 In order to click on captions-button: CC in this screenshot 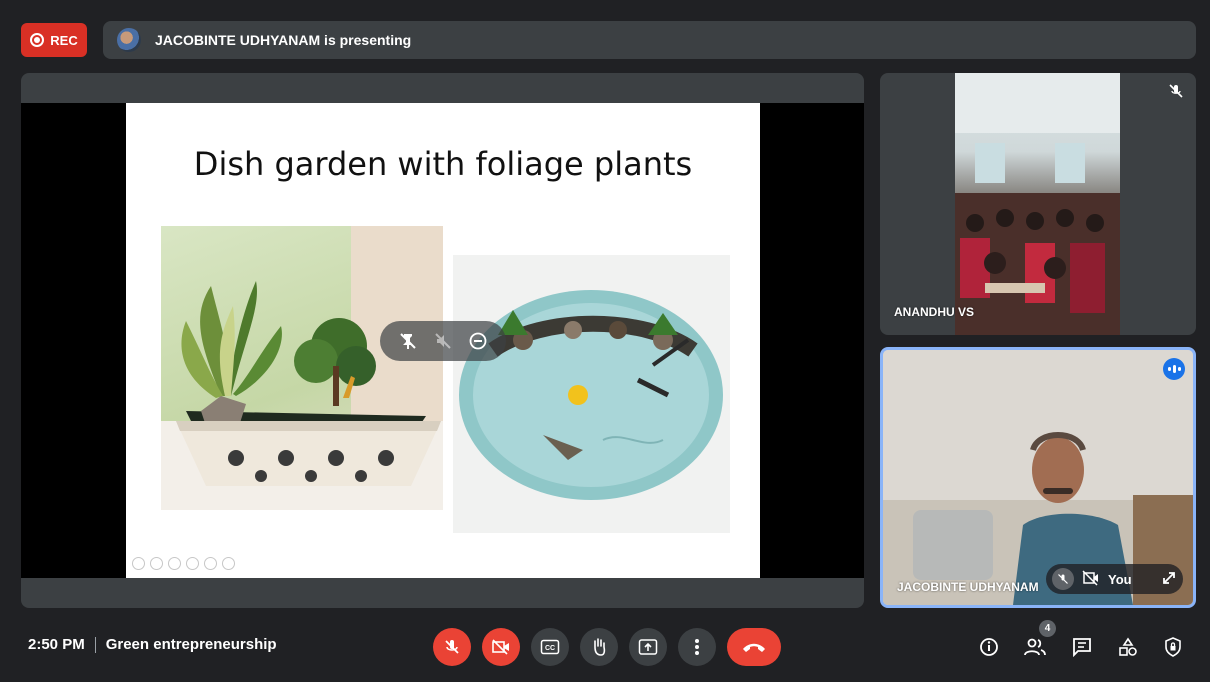, I will do `click(550, 647)`.